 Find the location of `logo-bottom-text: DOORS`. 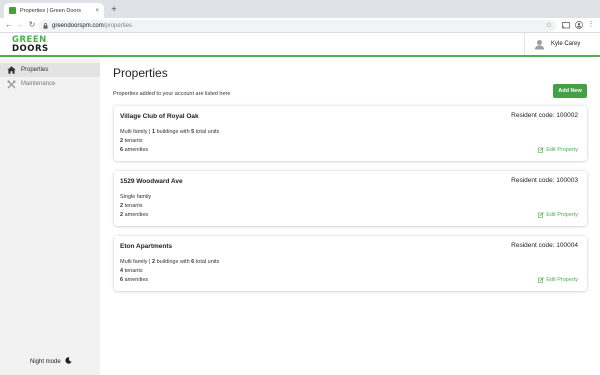

logo-bottom-text: DOORS is located at coordinates (30, 48).